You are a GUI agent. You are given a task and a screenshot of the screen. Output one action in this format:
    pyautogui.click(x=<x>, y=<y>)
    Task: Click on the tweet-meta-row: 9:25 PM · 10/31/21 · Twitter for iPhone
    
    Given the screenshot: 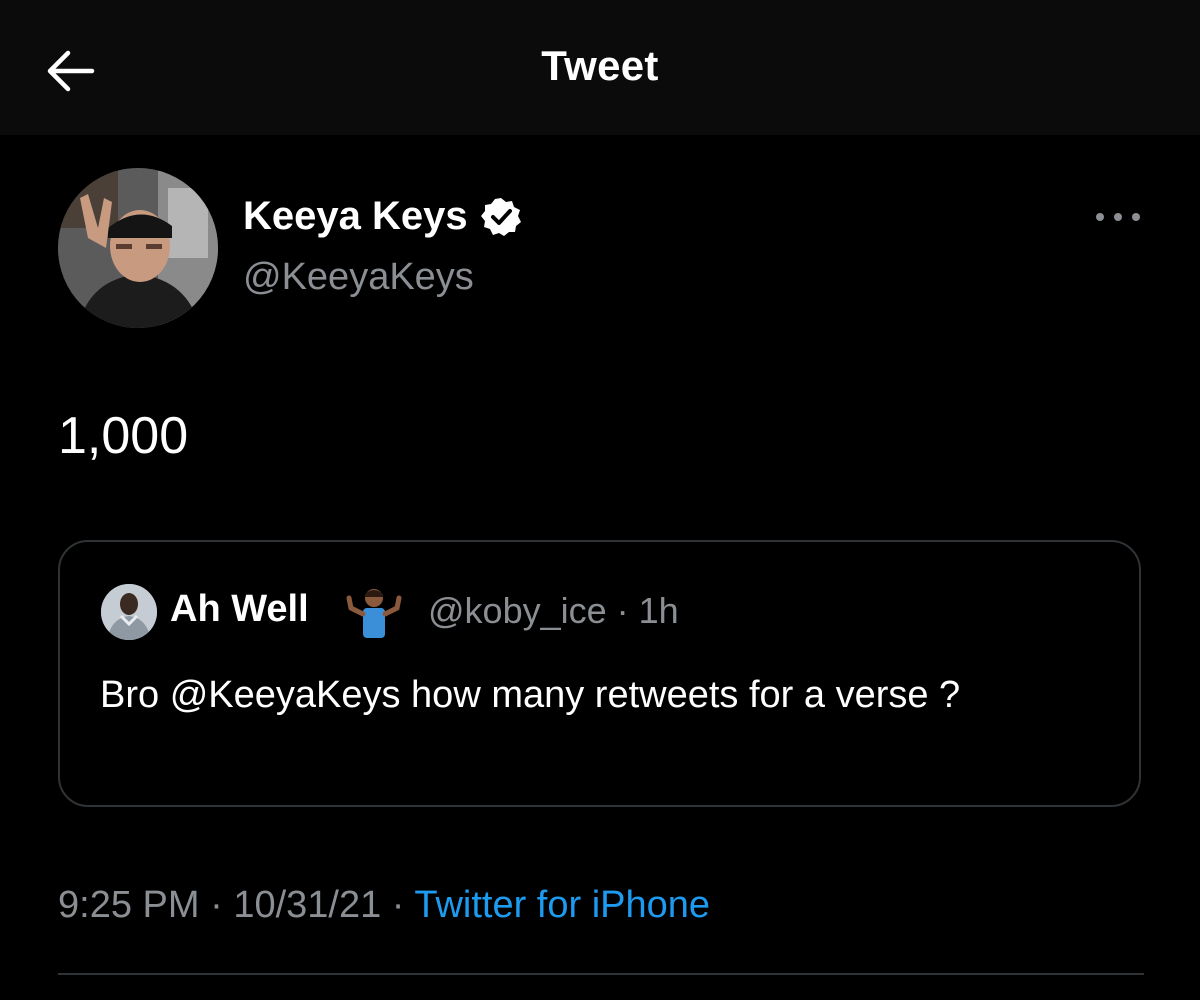 What is the action you would take?
    pyautogui.click(x=384, y=905)
    